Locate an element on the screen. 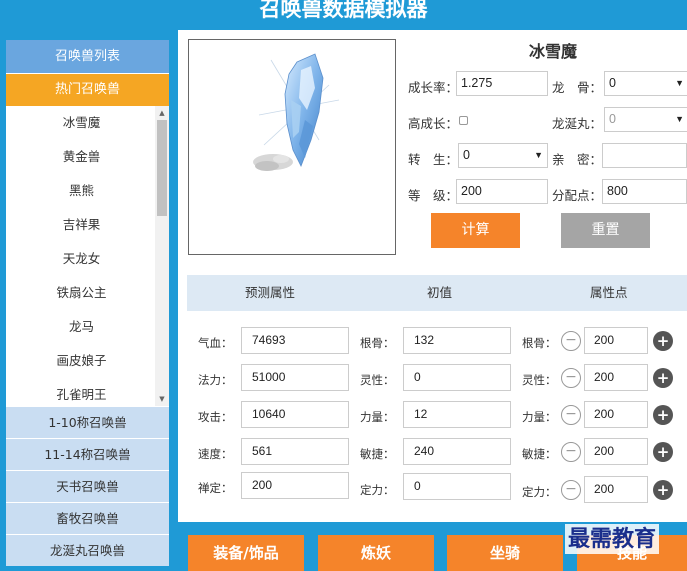  pet-list-scrollbar: ▲ ▼ is located at coordinates (162, 256).